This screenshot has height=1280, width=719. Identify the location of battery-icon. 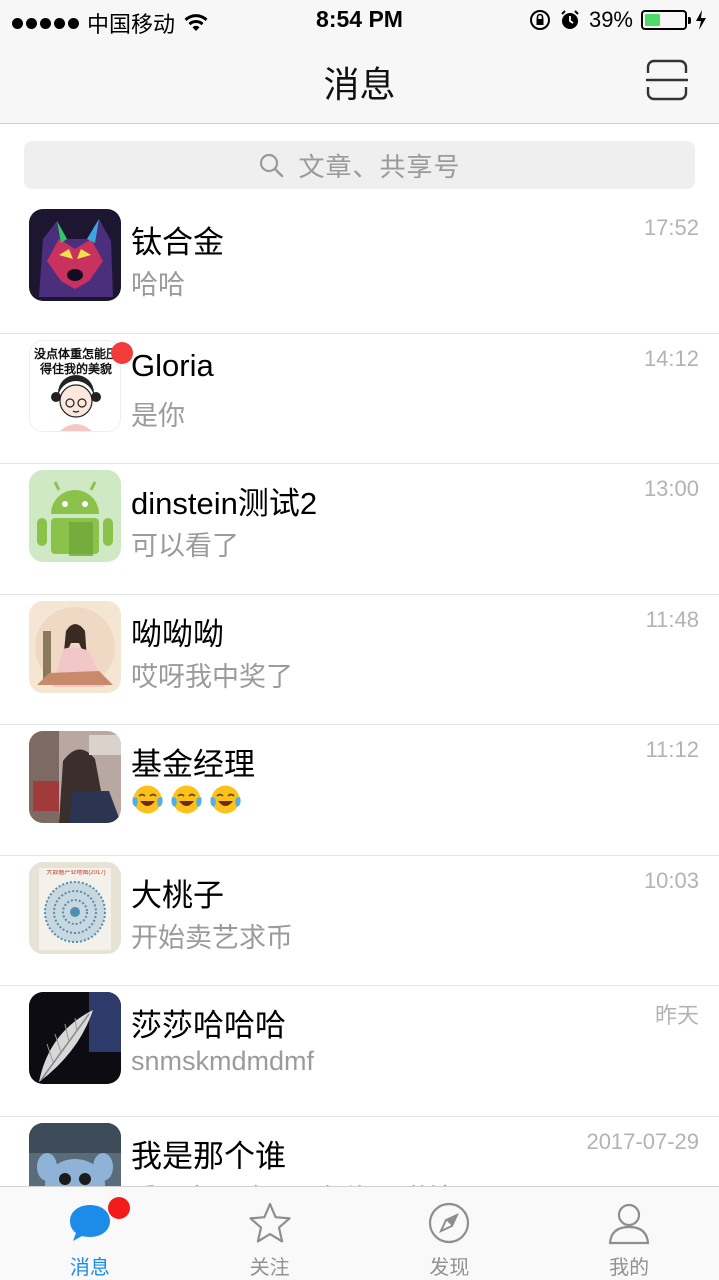
(666, 20).